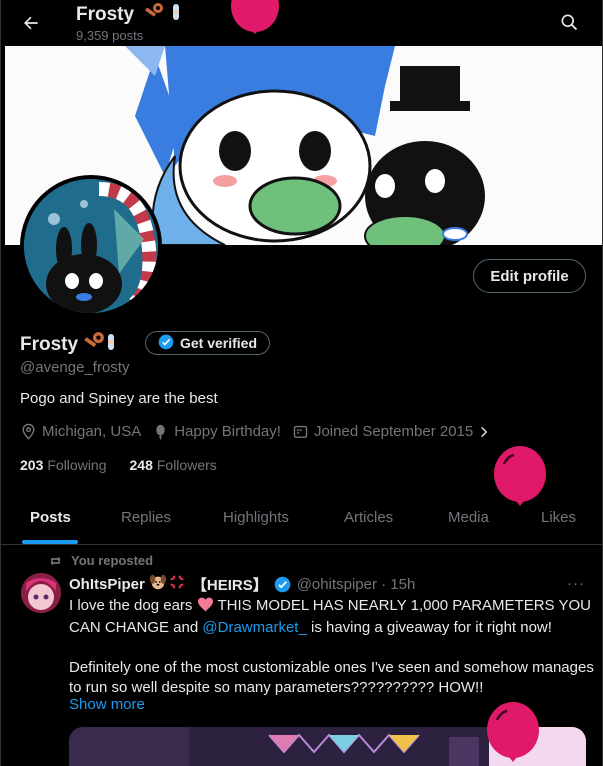 Image resolution: width=603 pixels, height=766 pixels. Describe the element at coordinates (31, 23) in the screenshot. I see `back-arrow-icon` at that location.